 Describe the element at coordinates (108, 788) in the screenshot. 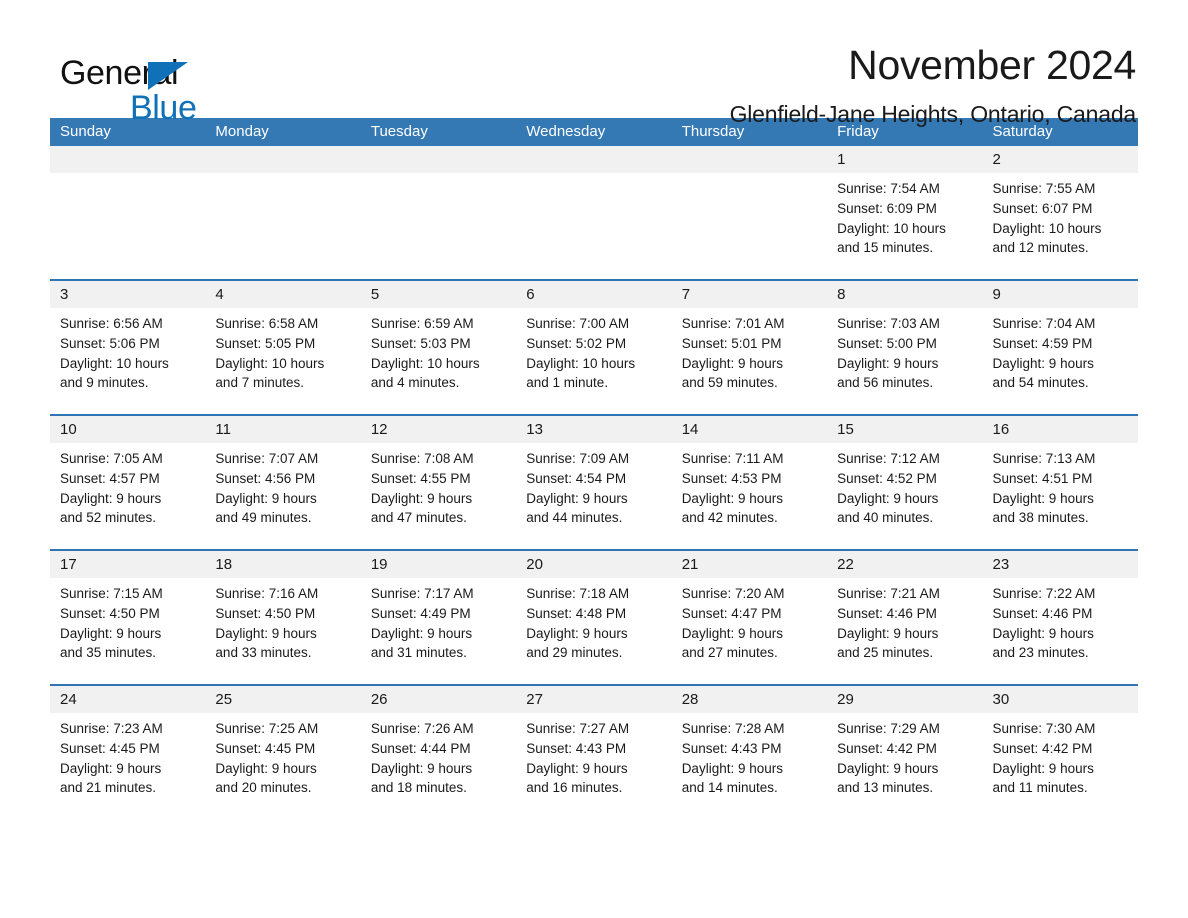

I see `daylight-duration-line2: and 21 minutes.` at that location.